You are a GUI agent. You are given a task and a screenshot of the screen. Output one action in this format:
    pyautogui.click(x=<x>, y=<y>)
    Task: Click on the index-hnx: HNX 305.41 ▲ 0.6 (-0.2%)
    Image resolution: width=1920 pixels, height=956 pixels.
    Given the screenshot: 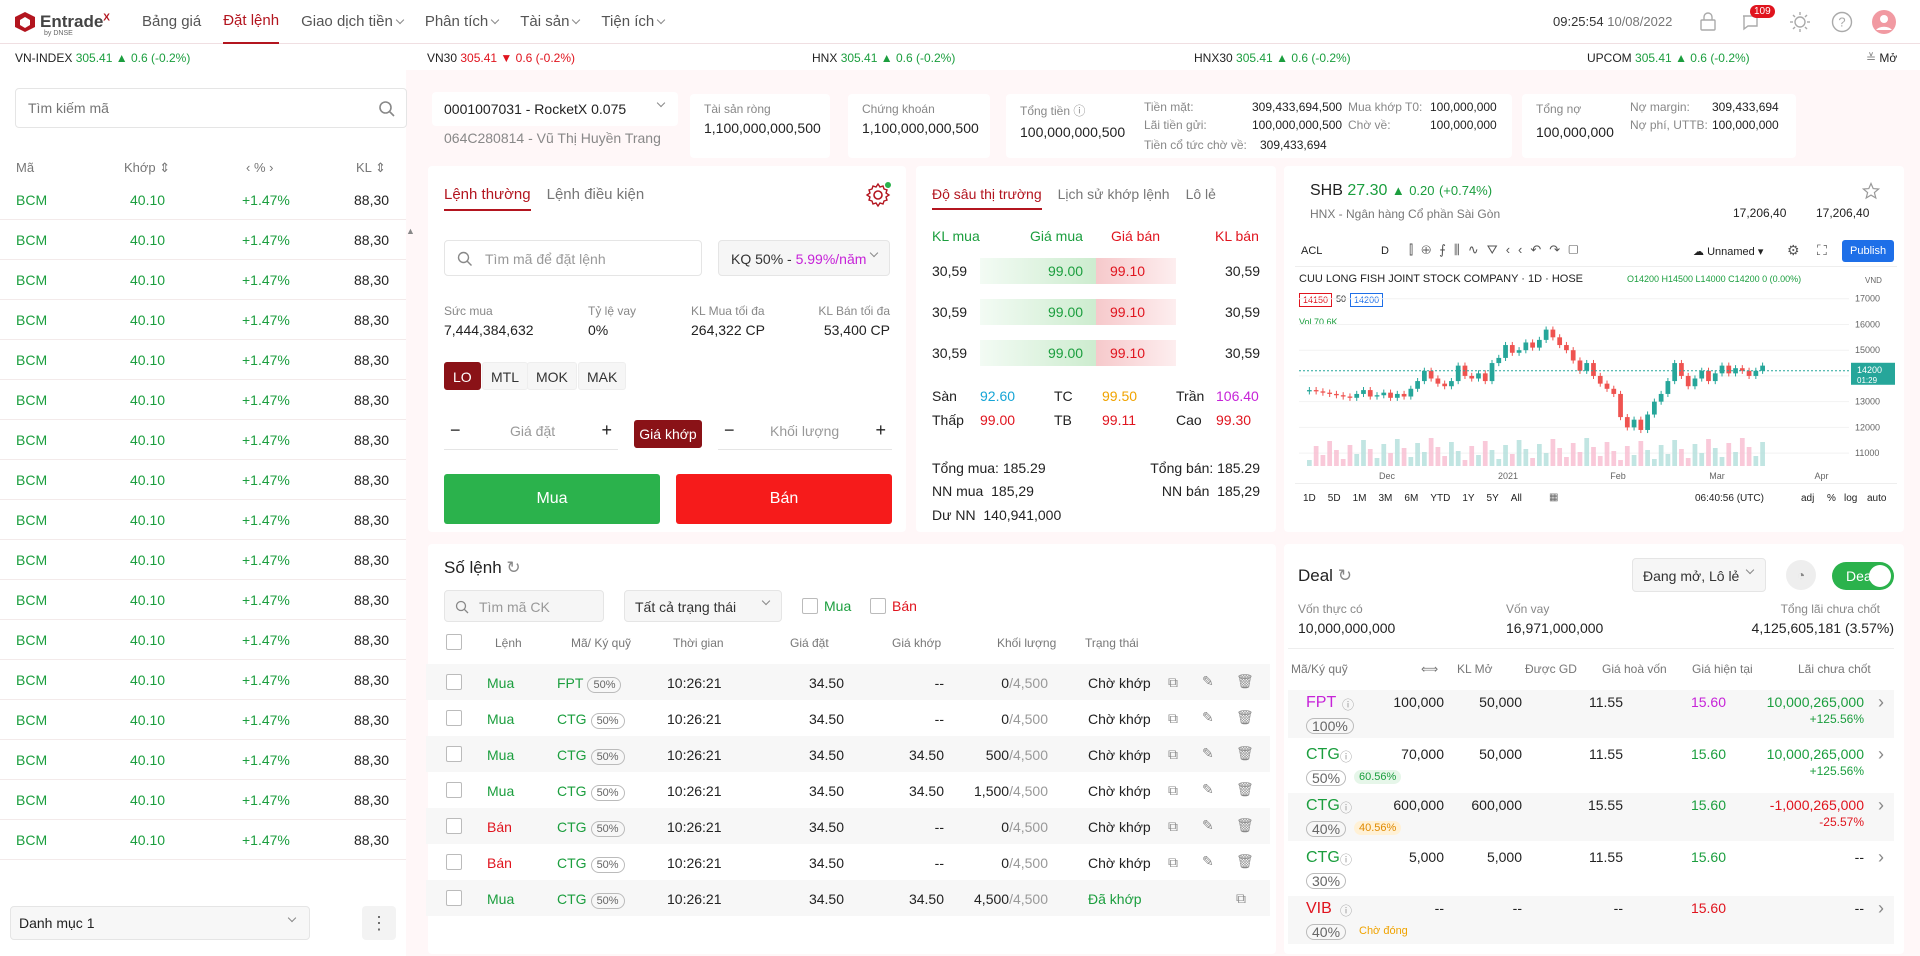 What is the action you would take?
    pyautogui.click(x=883, y=58)
    